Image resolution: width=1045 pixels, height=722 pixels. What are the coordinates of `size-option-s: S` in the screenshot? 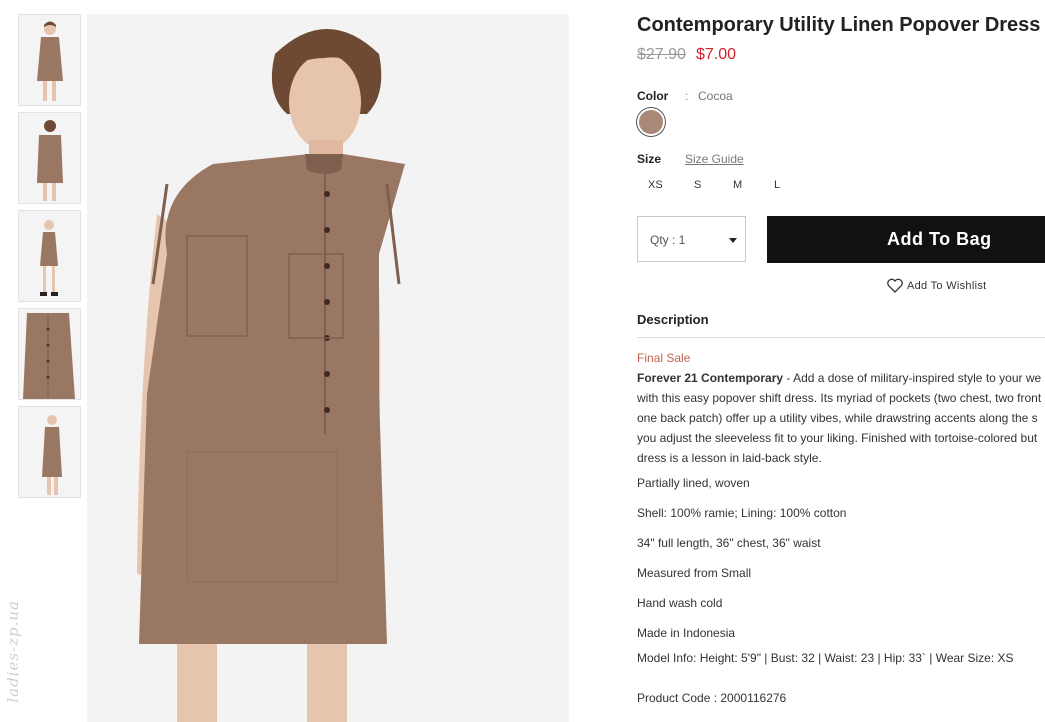 It's located at (697, 185).